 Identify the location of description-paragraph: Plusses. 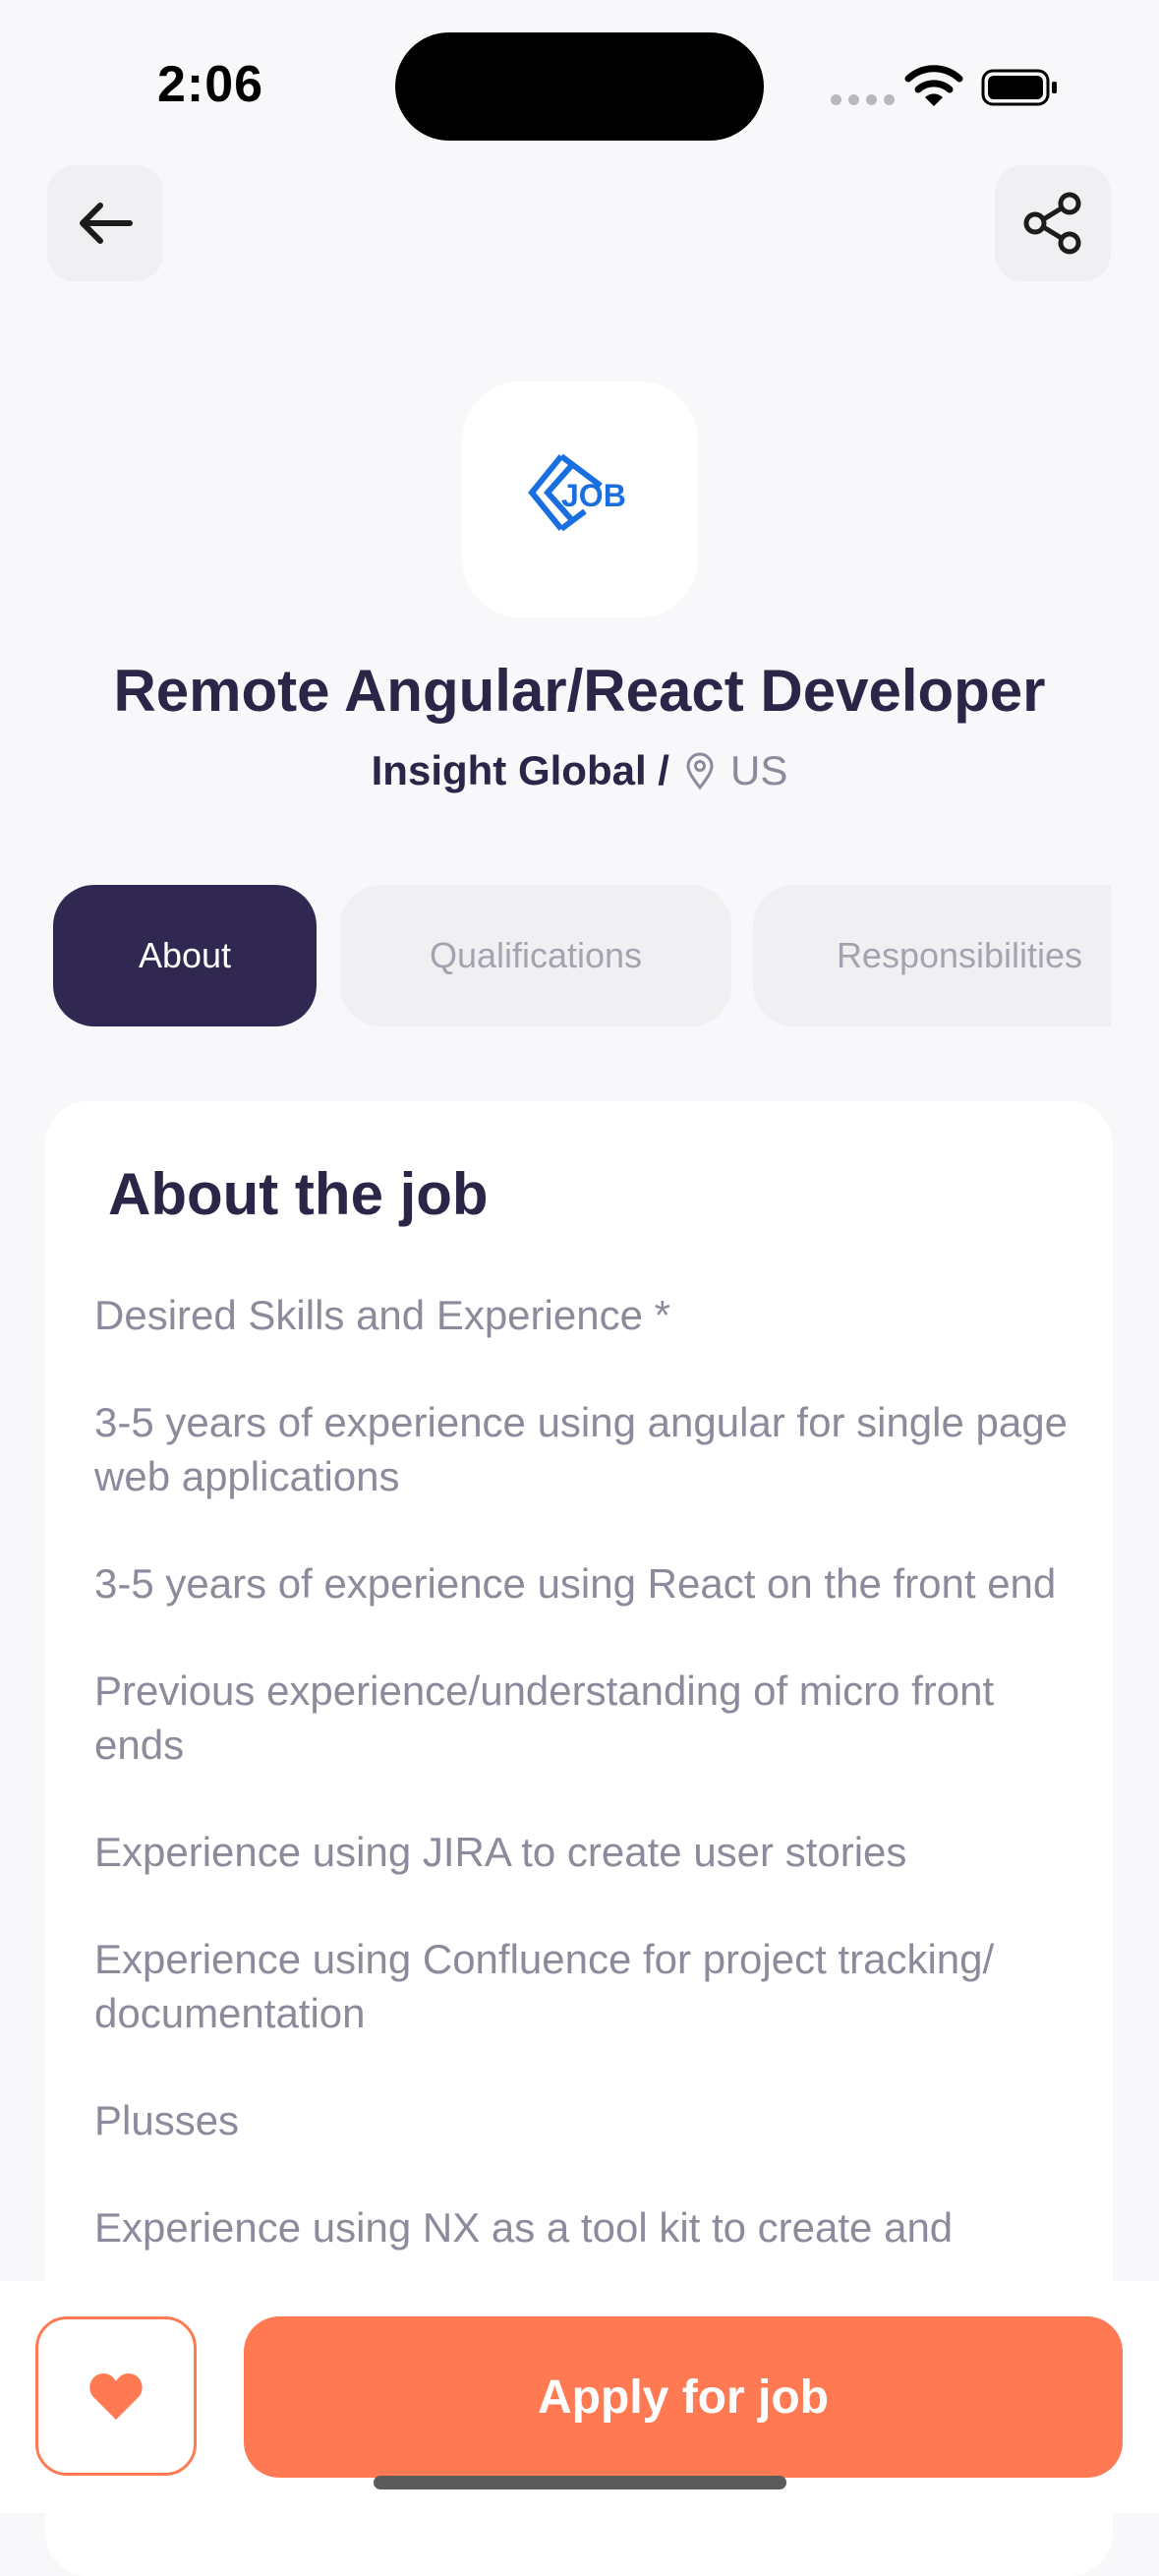
(167, 2120).